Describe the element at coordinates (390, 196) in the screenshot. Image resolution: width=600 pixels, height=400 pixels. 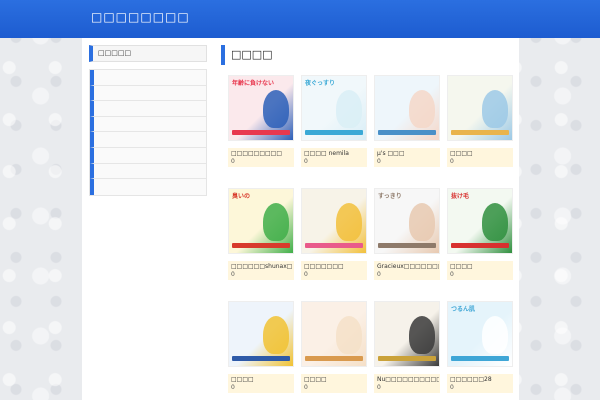
I see `thumbnail-caption: すっきり` at that location.